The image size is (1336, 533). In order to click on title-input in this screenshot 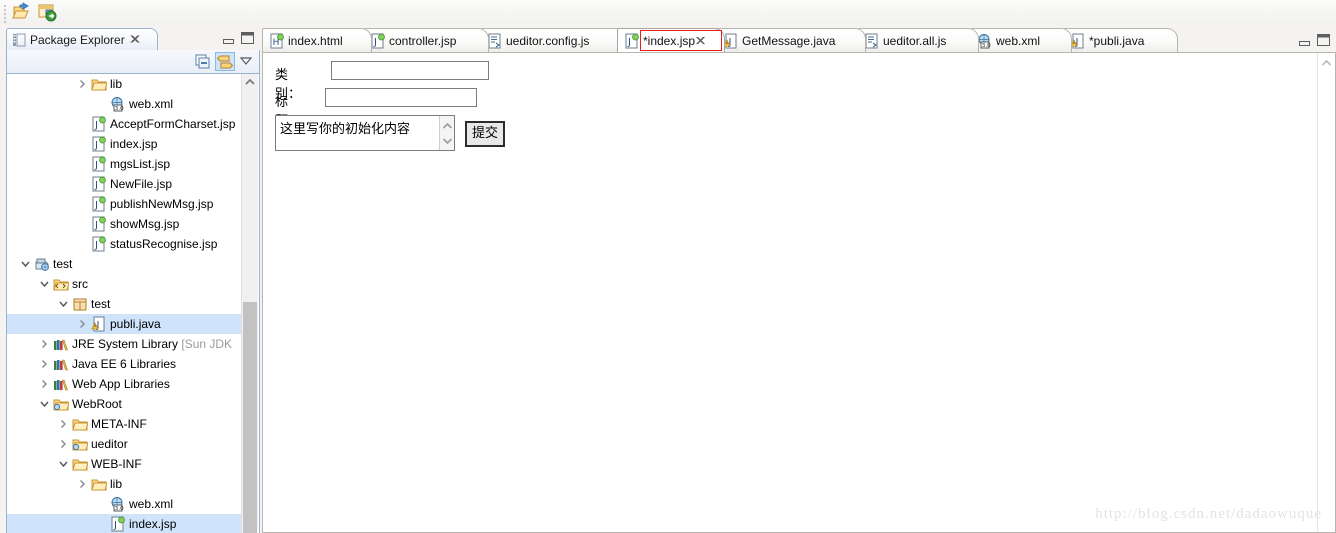, I will do `click(401, 97)`.